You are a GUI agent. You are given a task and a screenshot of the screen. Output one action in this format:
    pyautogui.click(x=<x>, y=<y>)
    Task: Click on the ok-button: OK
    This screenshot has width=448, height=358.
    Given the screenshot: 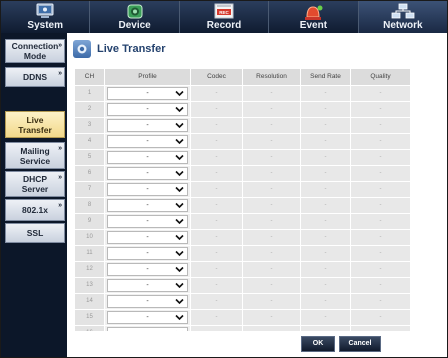 What is the action you would take?
    pyautogui.click(x=318, y=344)
    